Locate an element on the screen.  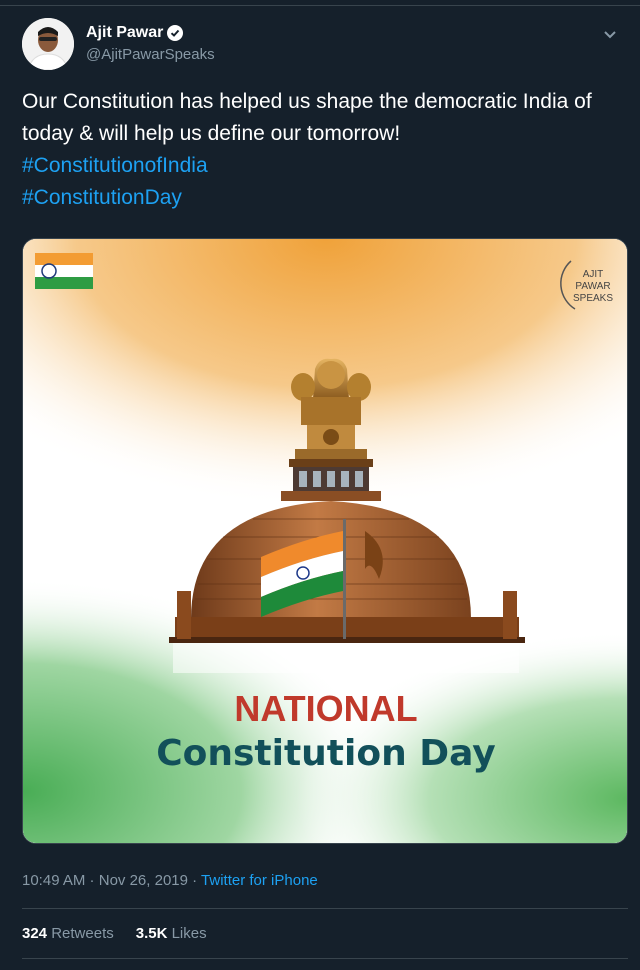
watermark-line: PAWAR is located at coordinates (592, 286).